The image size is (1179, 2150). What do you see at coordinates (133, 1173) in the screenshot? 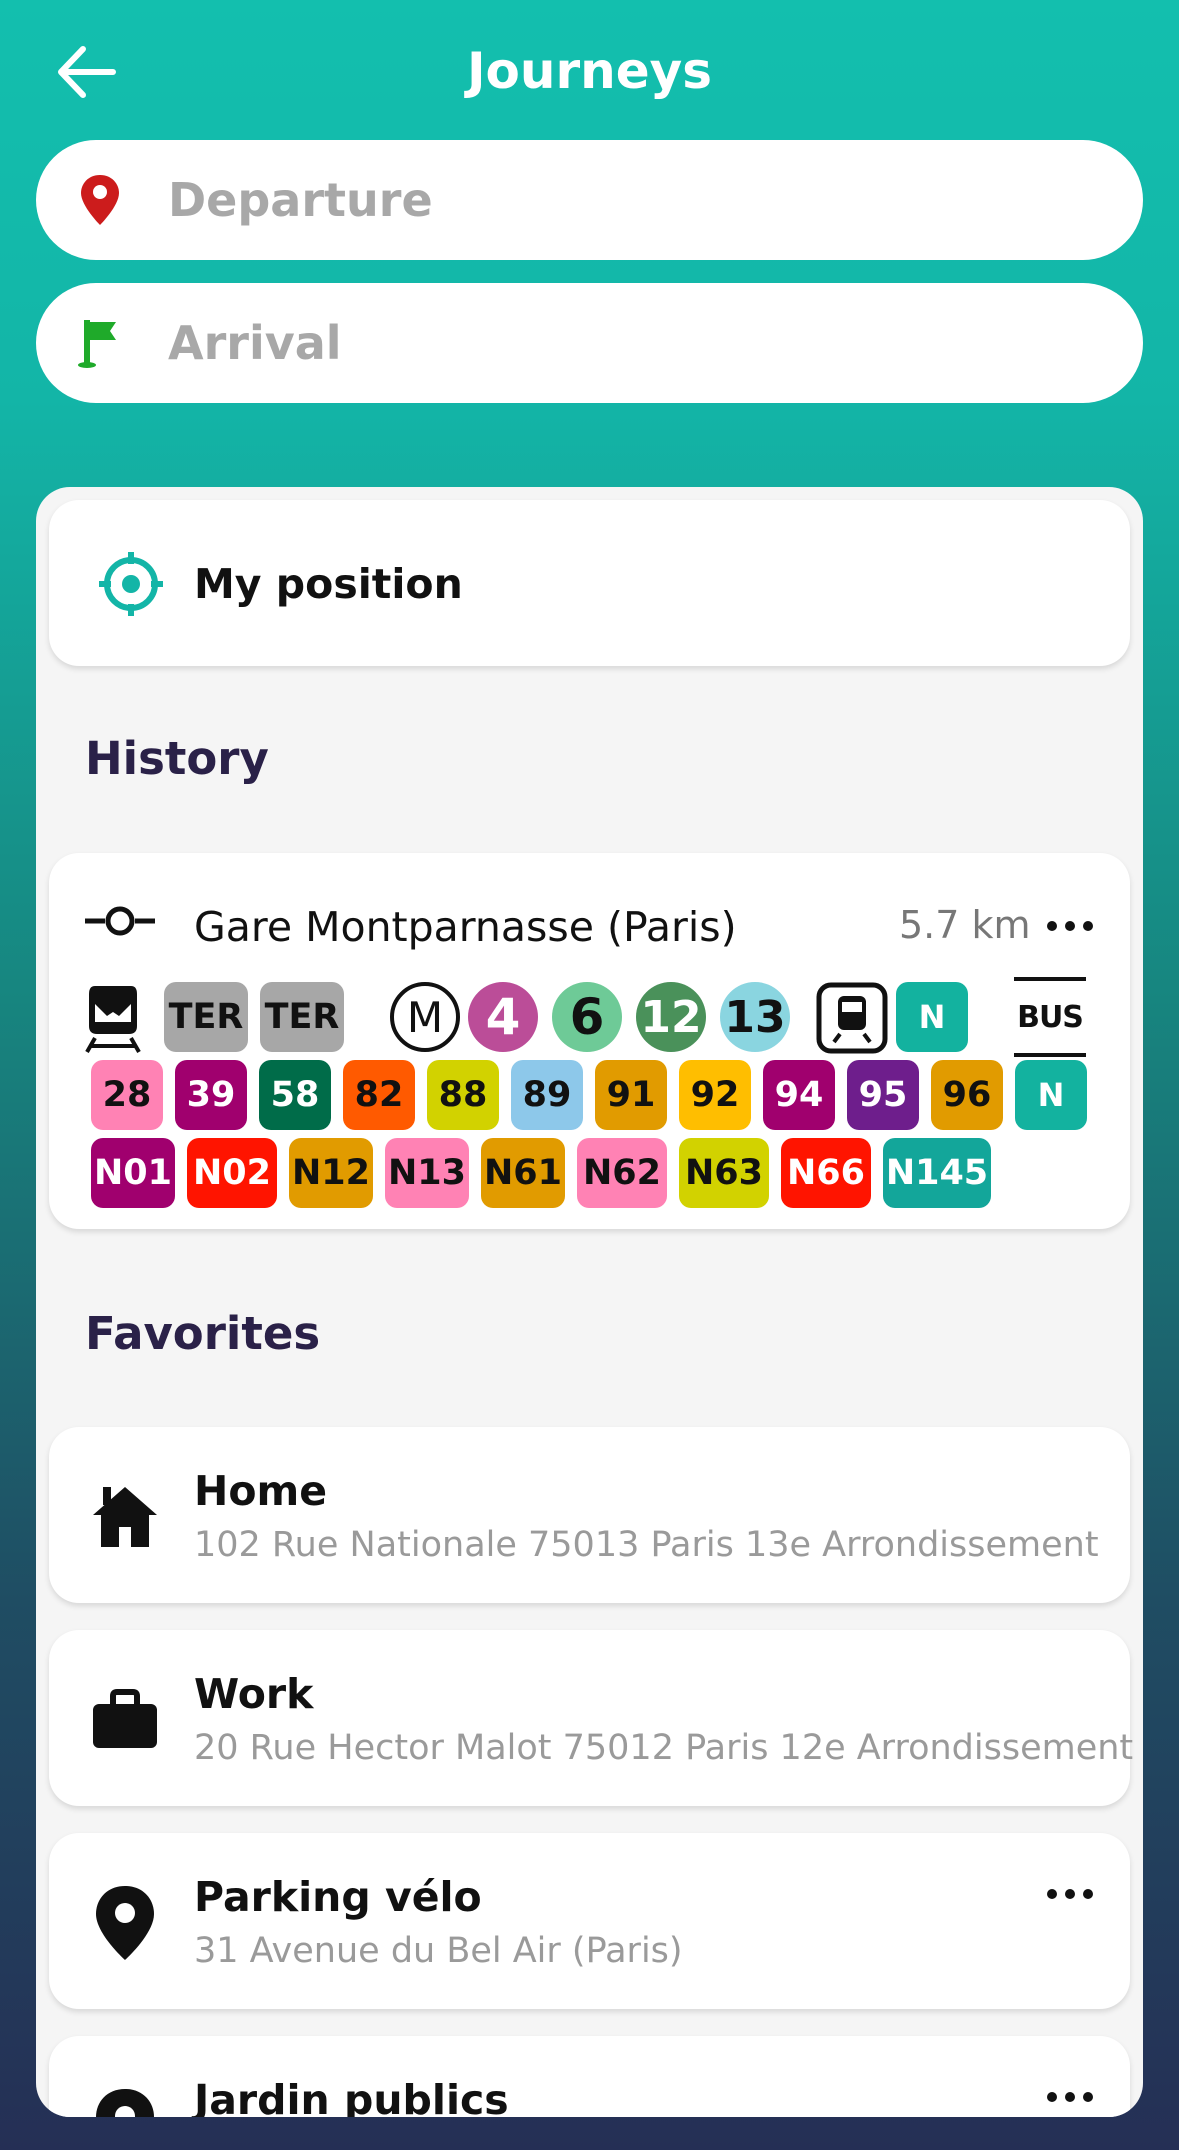
I see `night-bus-badge: N01` at bounding box center [133, 1173].